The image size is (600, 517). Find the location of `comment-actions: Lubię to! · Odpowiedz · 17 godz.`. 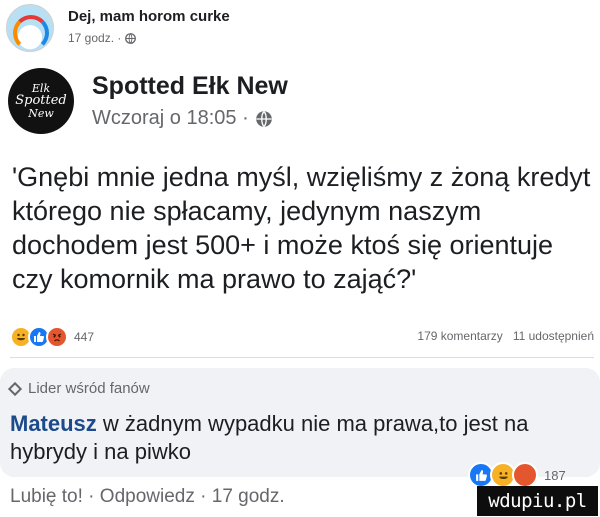

comment-actions: Lubię to! · Odpowiedz · 17 godz. is located at coordinates (147, 497).